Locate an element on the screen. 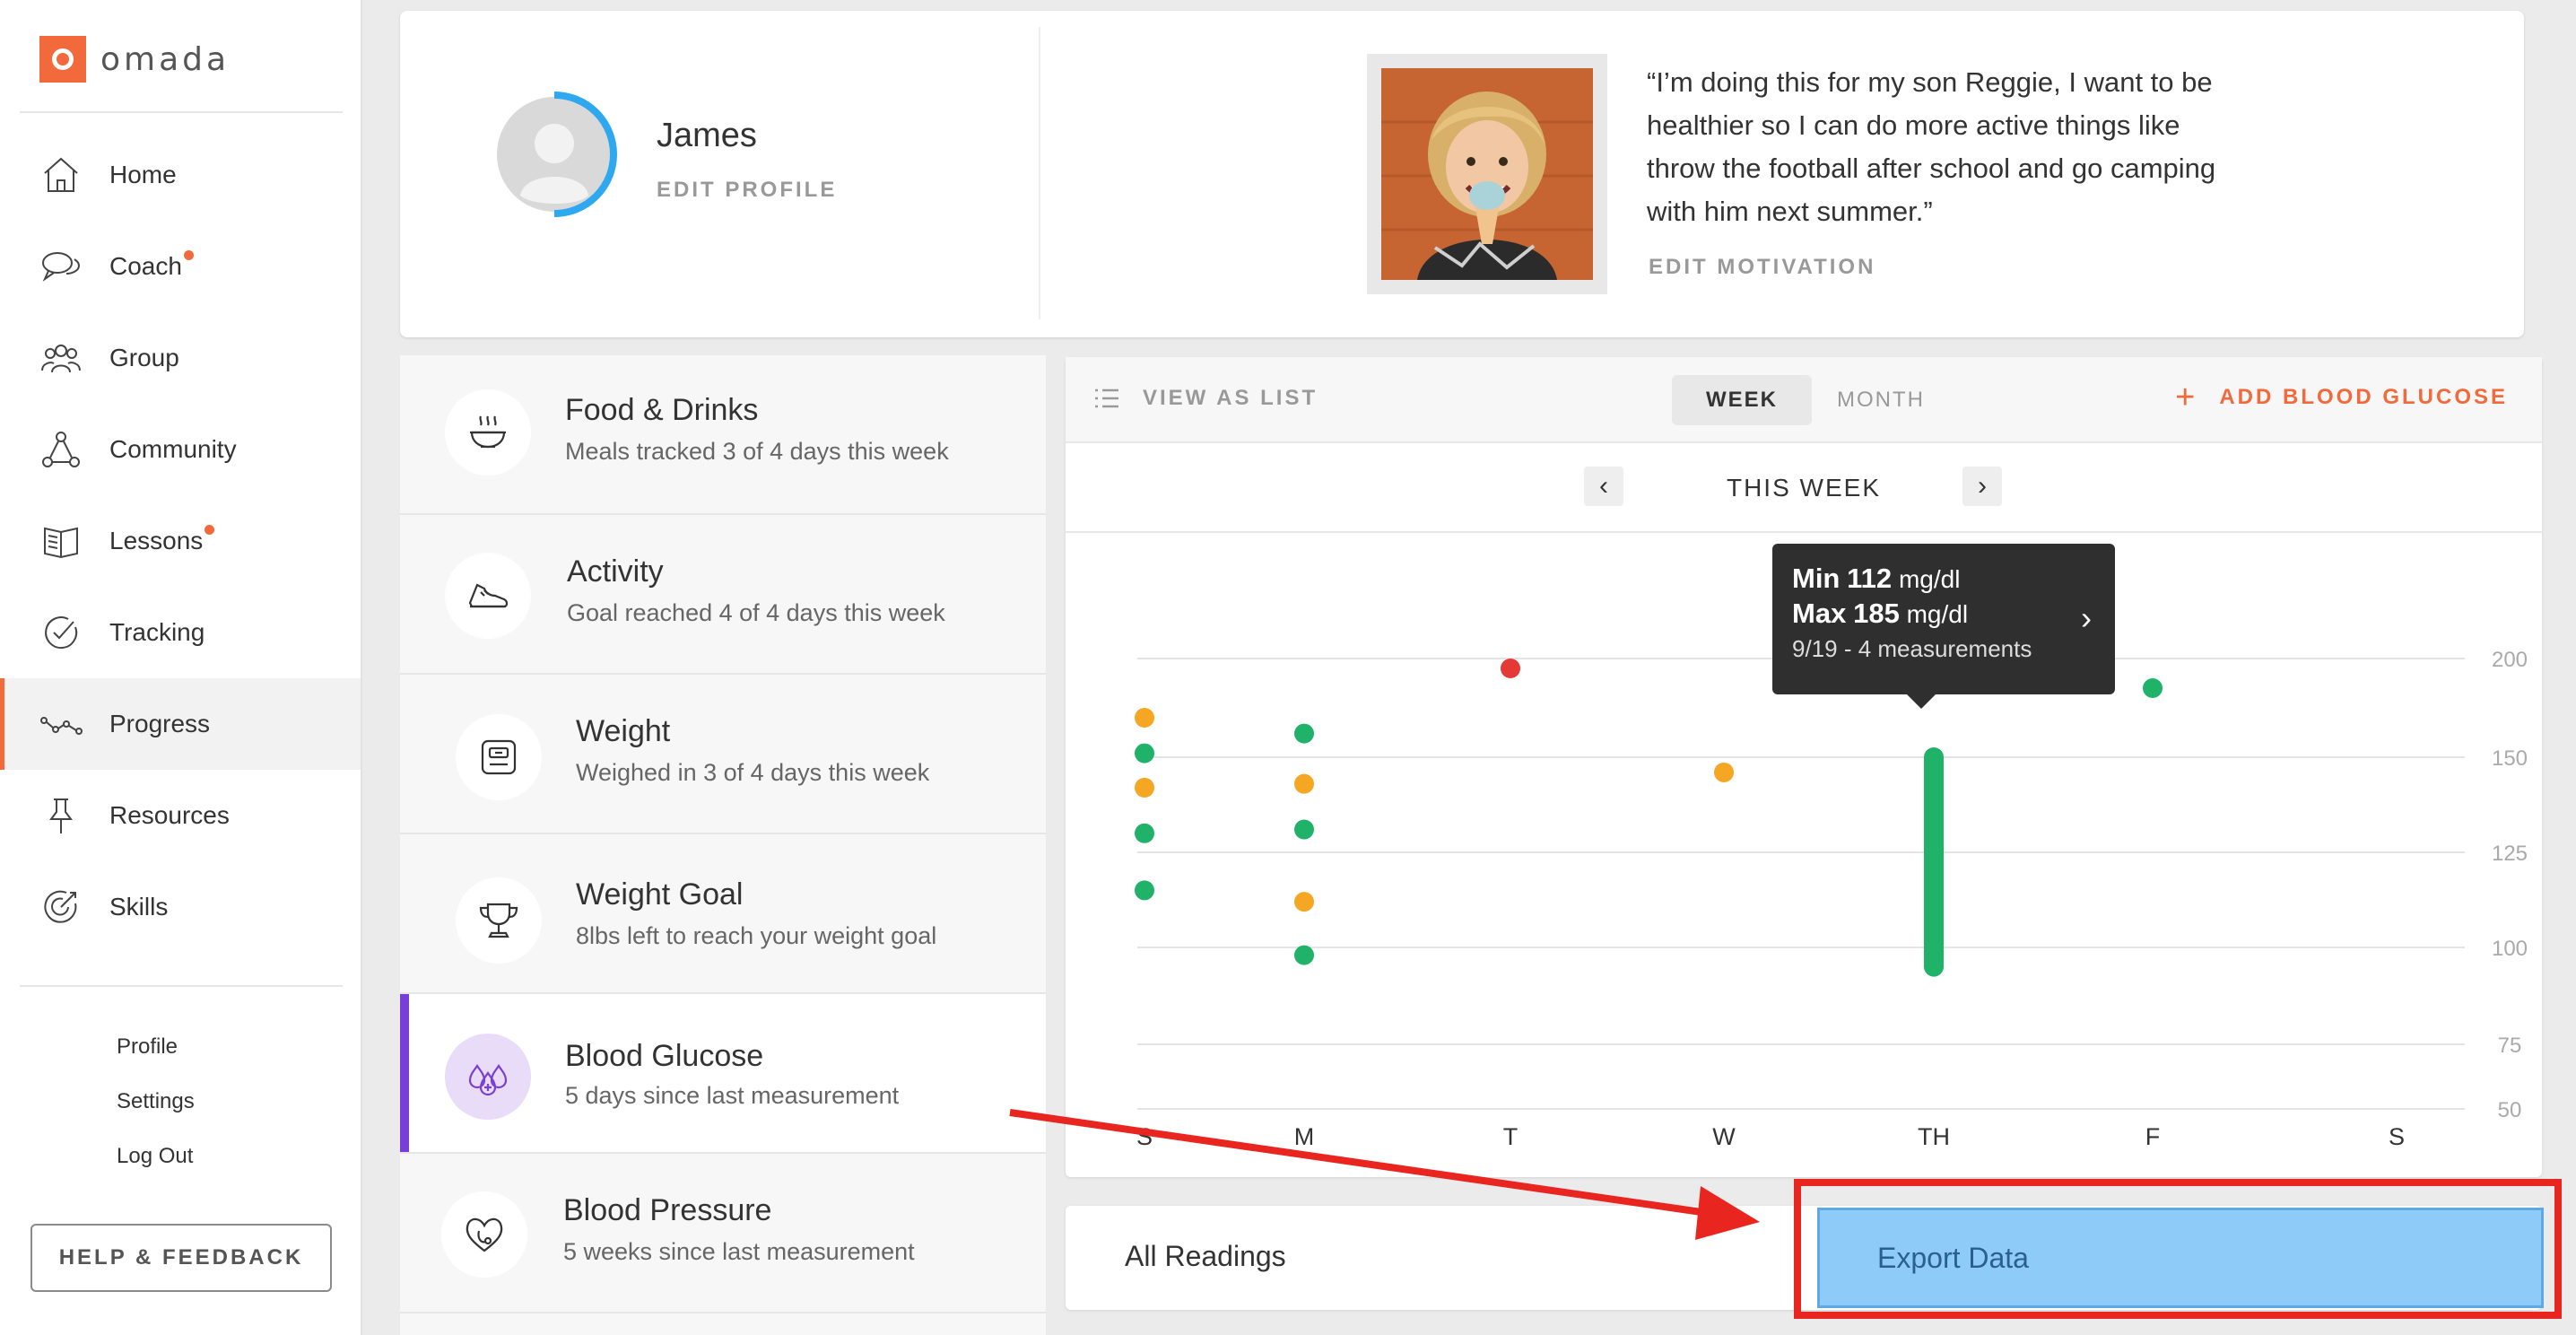 Image resolution: width=2576 pixels, height=1335 pixels. metric-subtitle: Goal reached 4 of 4 days this week is located at coordinates (756, 612).